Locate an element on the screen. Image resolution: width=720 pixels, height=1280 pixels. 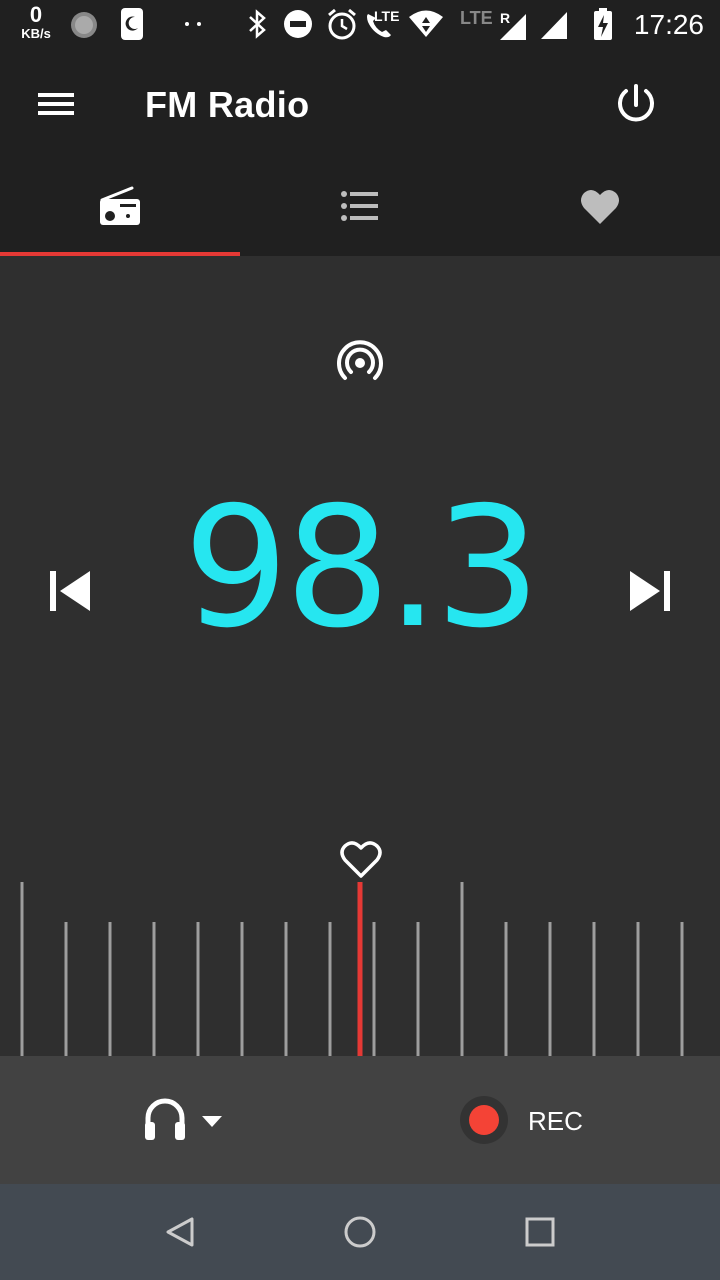
record-icon is located at coordinates (484, 1120).